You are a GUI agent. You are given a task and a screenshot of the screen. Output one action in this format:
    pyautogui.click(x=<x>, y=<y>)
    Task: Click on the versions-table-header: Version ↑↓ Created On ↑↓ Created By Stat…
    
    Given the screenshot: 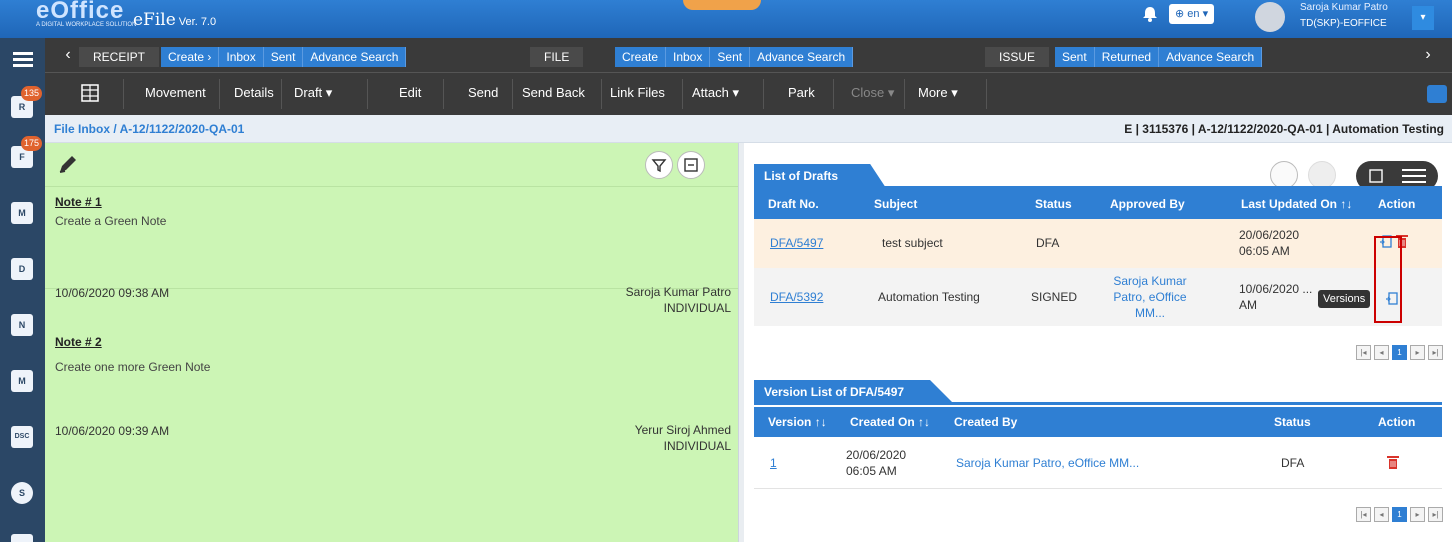 What is the action you would take?
    pyautogui.click(x=1098, y=422)
    